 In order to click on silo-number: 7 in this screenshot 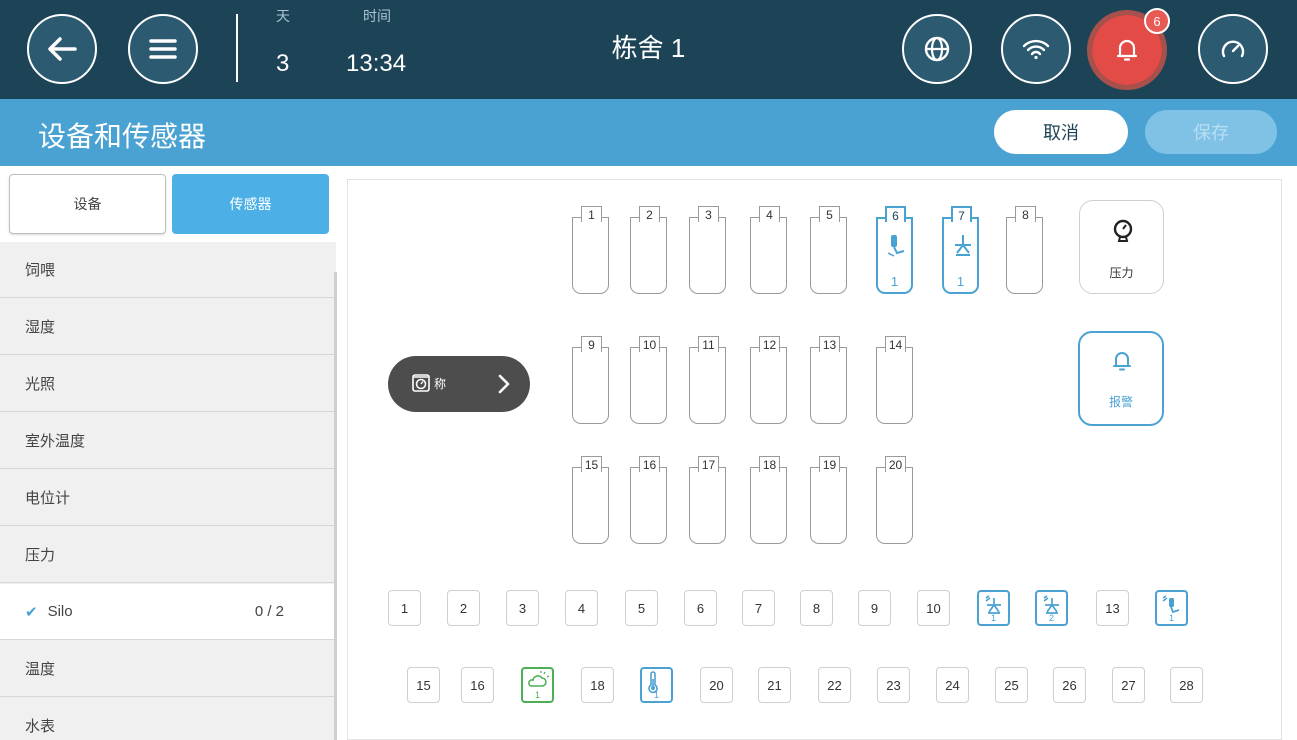, I will do `click(961, 214)`.